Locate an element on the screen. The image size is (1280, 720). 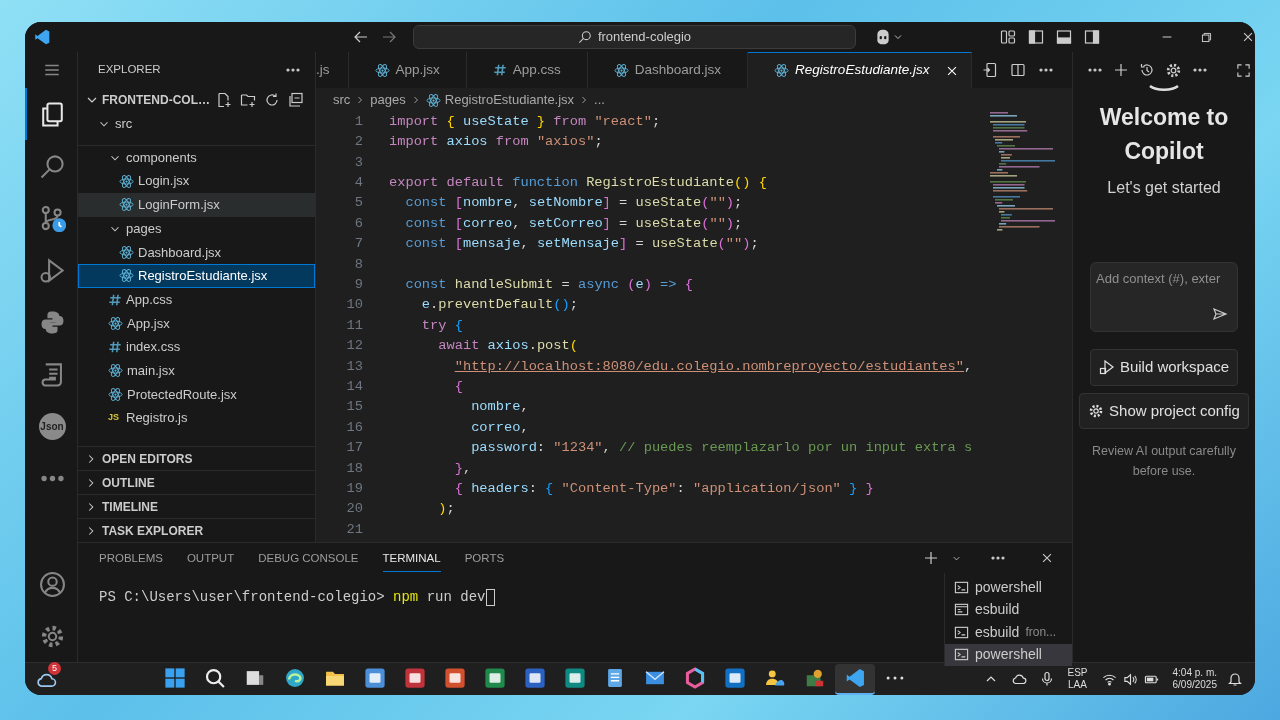
settings-icon is located at coordinates (1173, 70).